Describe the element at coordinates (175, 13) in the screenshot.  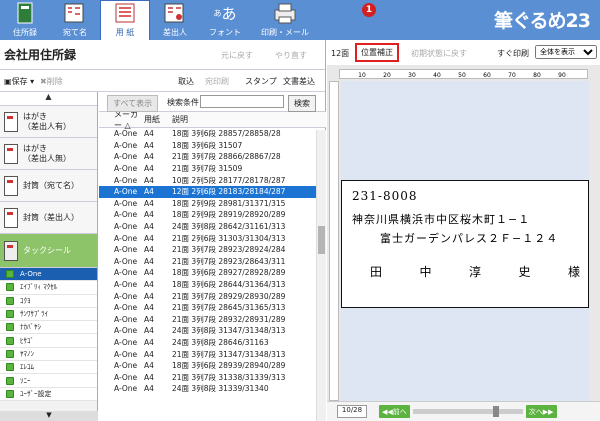
I see `sender-icon` at that location.